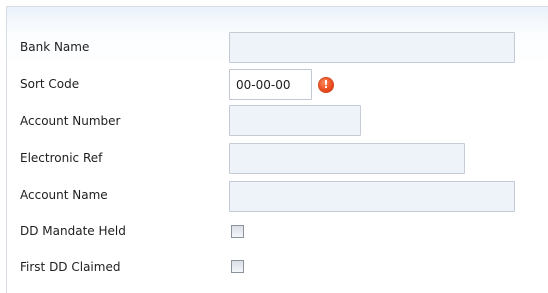  Describe the element at coordinates (73, 231) in the screenshot. I see `dd-mandate-held-label: DD Mandate Held` at that location.